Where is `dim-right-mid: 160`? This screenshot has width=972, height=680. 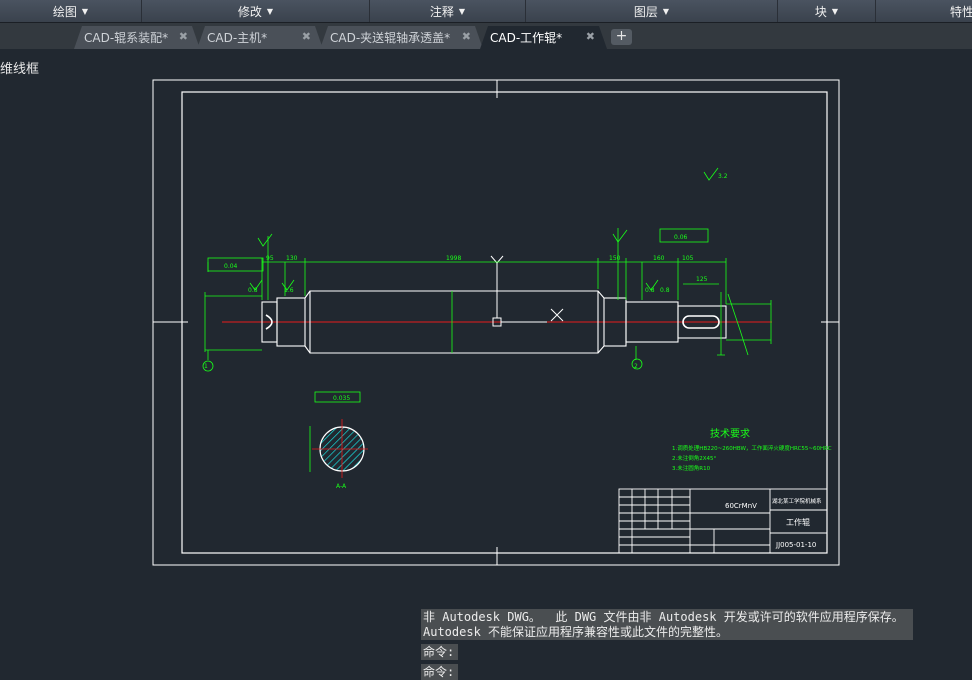
dim-right-mid: 160 is located at coordinates (659, 258).